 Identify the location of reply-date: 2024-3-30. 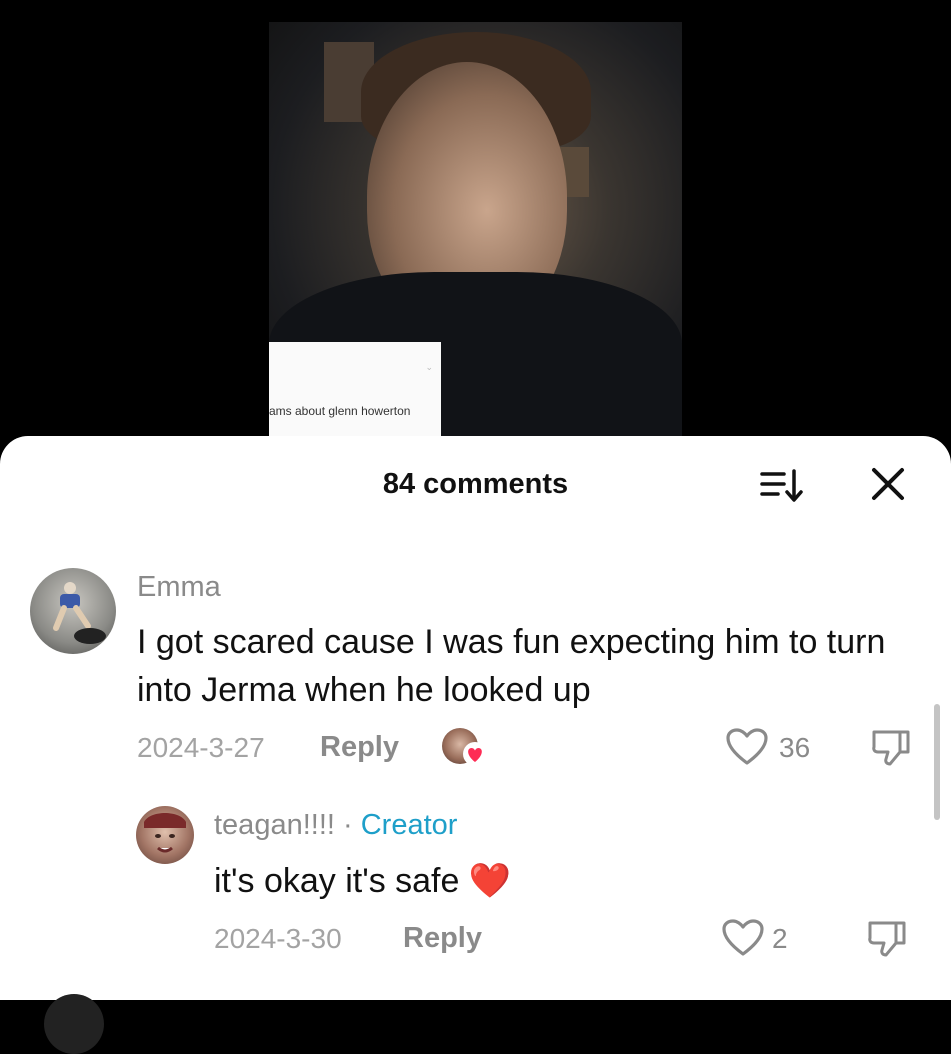
(278, 938).